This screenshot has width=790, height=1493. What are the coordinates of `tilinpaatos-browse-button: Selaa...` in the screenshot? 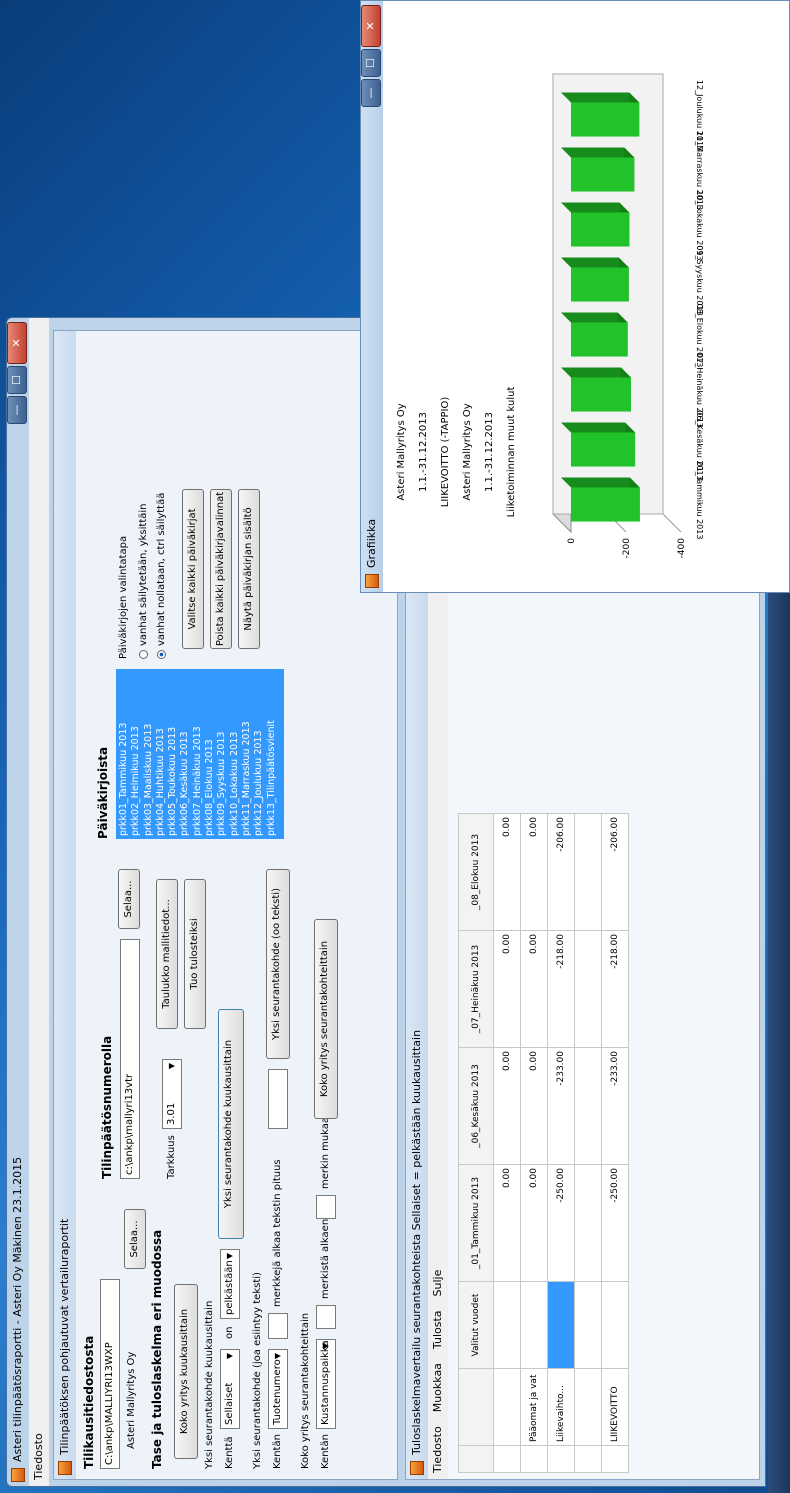 It's located at (129, 899).